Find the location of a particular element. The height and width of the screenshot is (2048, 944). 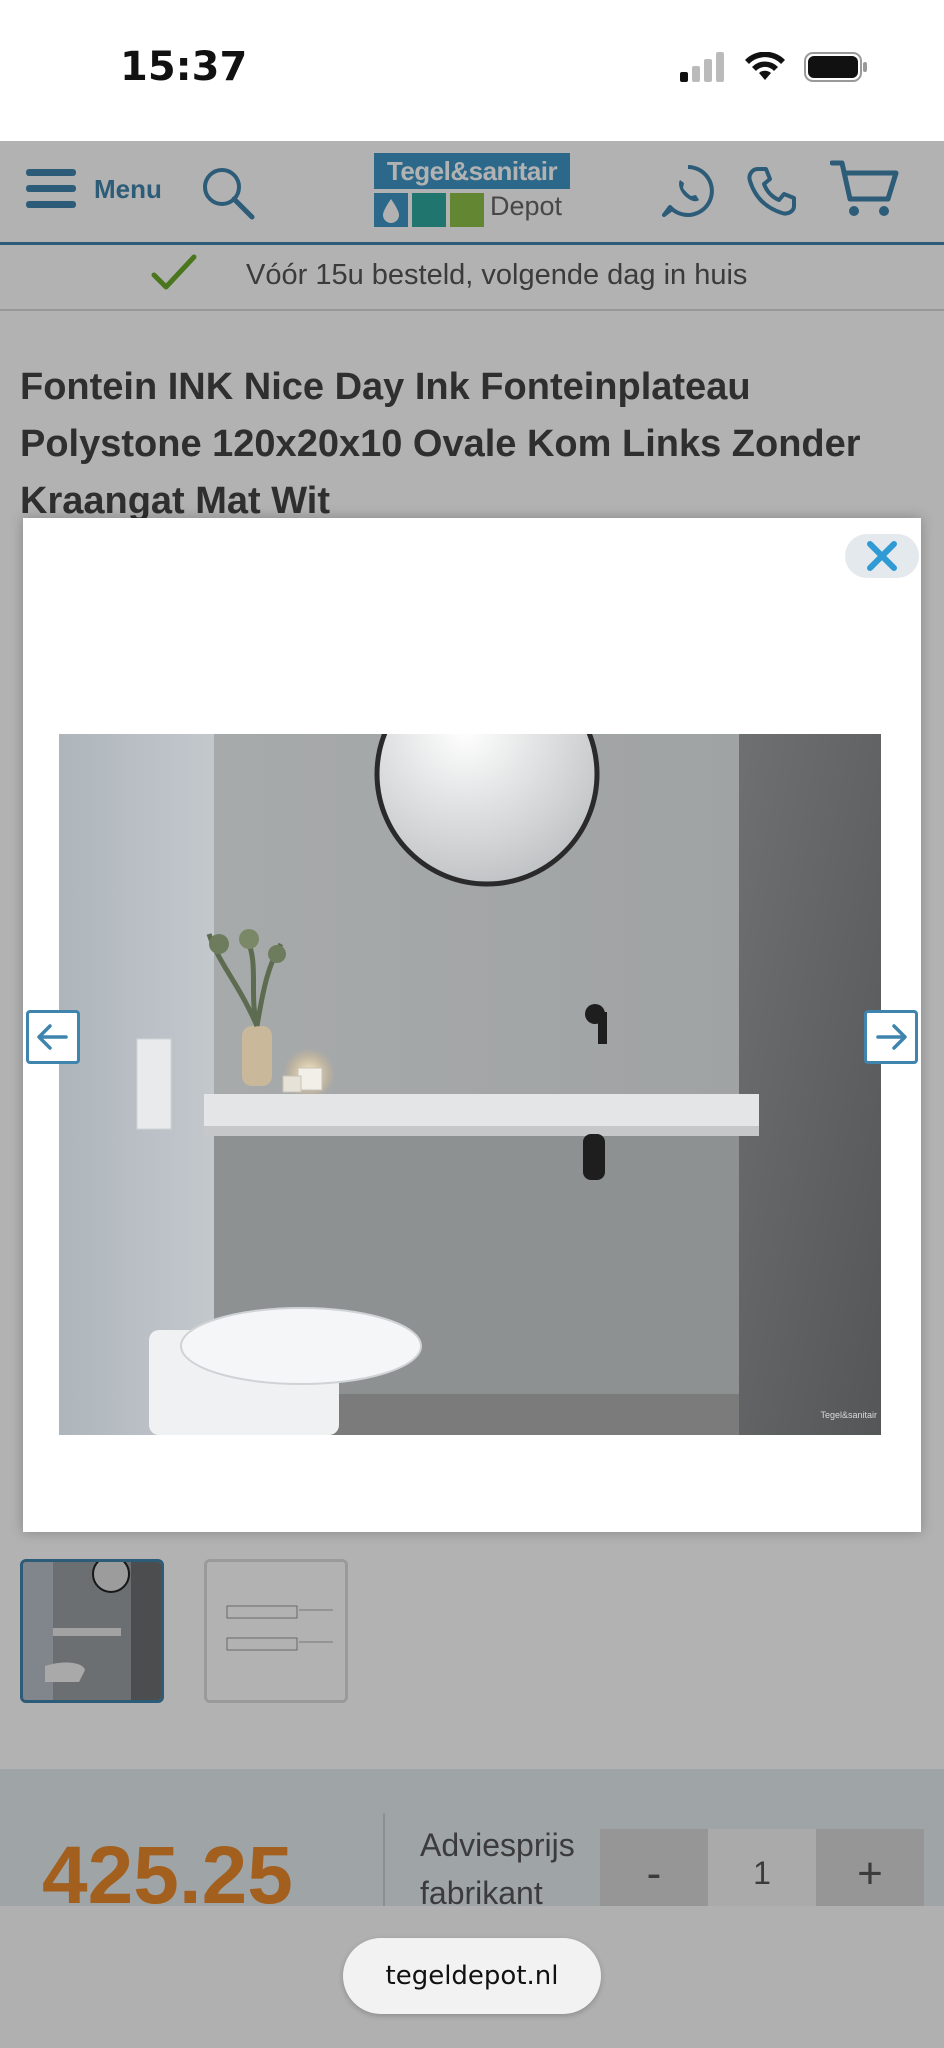

signal-icon is located at coordinates (702, 67).